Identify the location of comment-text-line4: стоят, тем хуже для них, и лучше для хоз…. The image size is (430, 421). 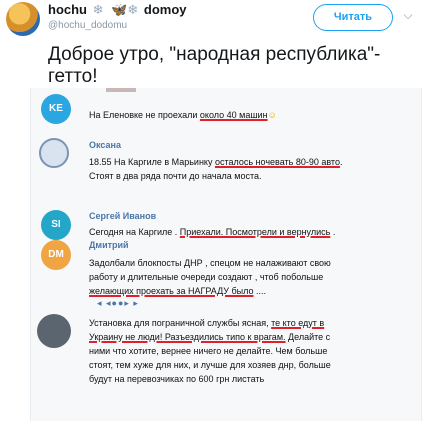
(210, 365).